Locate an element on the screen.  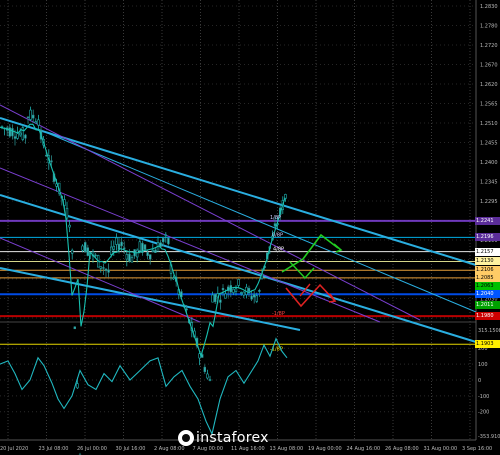
level-text-labels: 1/8P0/8P4/8P-1/8P-1/8P is located at coordinates (277, 283).